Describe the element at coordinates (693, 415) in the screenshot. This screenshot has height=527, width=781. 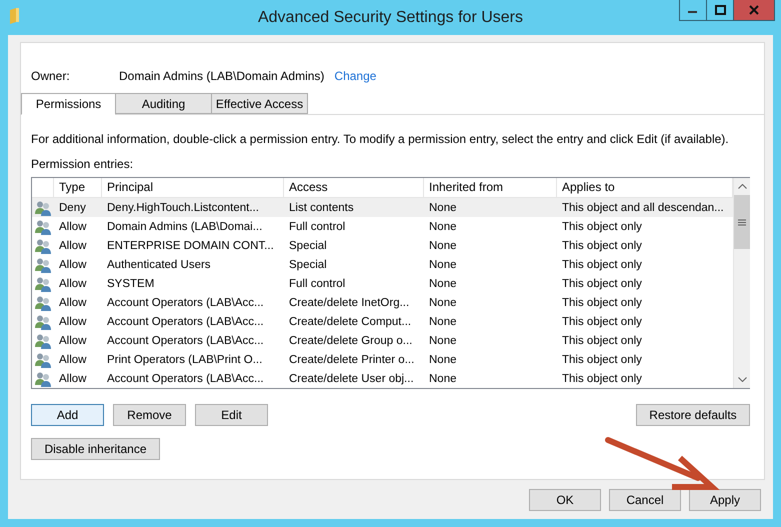
I see `restore-defaults-button: Restore defaults` at that location.